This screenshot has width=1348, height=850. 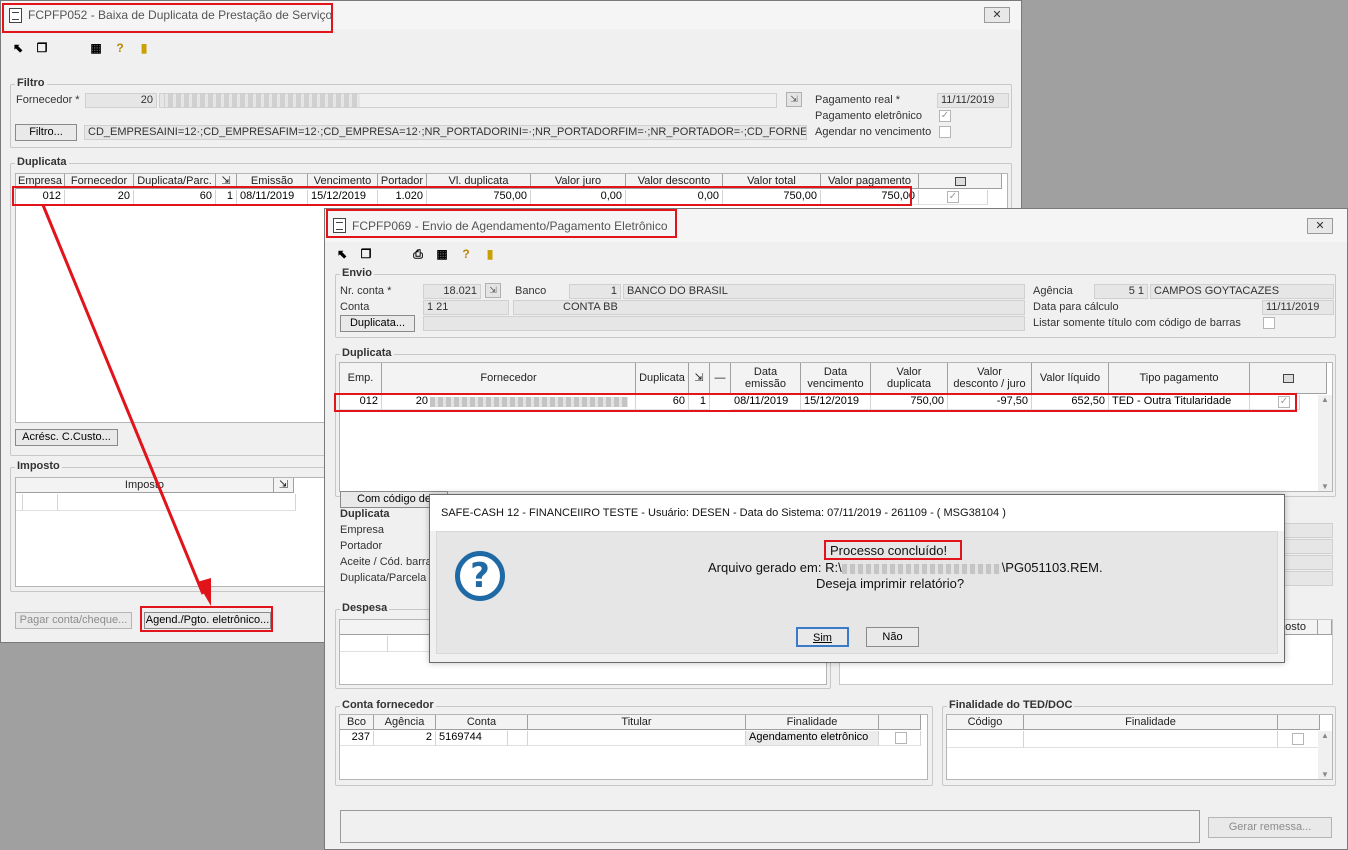 I want to click on col-valor-total: Valor total, so click(x=772, y=181).